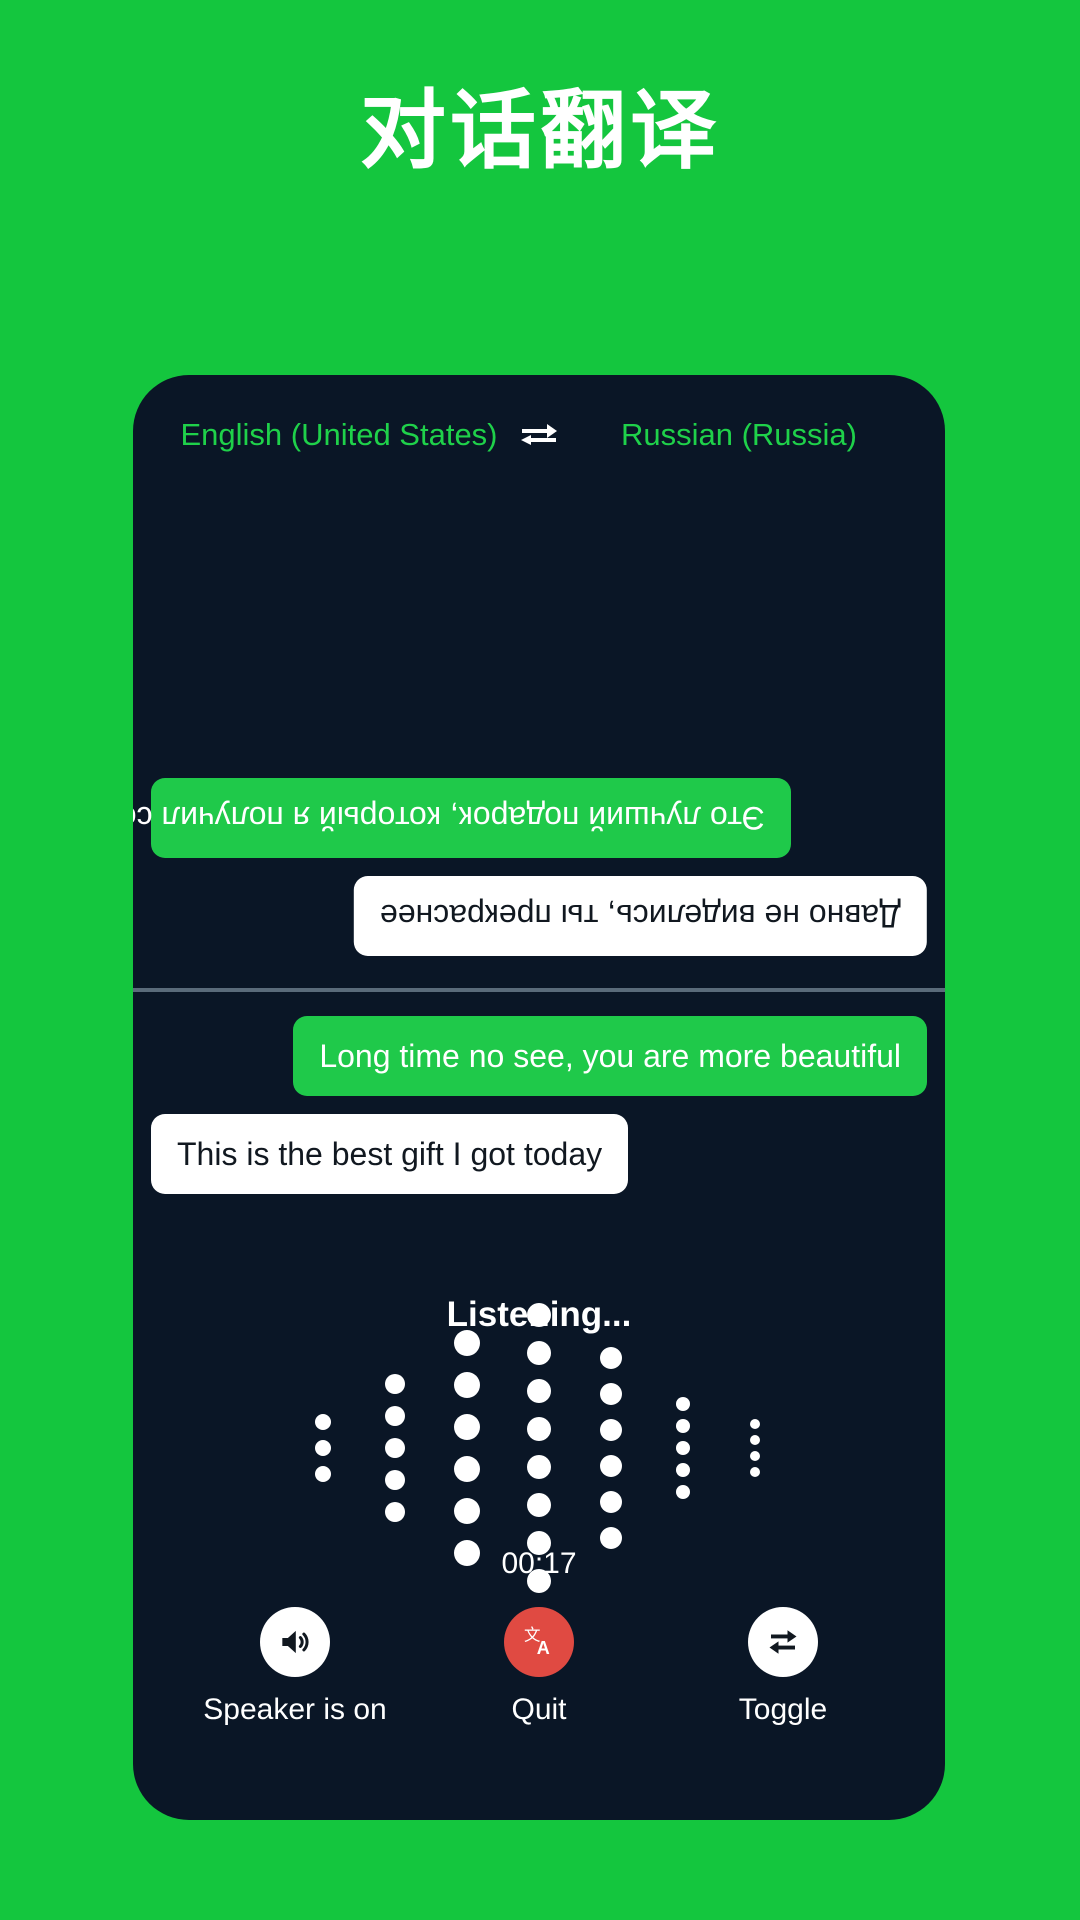 The width and height of the screenshot is (1080, 1920). Describe the element at coordinates (543, 1648) in the screenshot. I see `svg-text: A` at that location.